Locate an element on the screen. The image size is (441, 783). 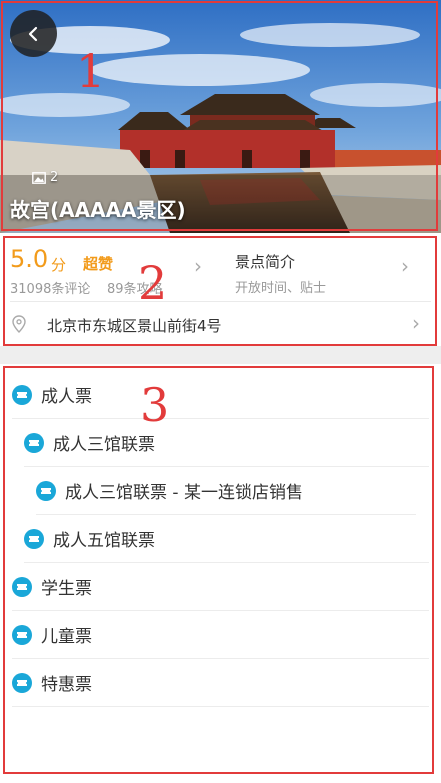
intro-title: 景点简介 is located at coordinates (265, 262).